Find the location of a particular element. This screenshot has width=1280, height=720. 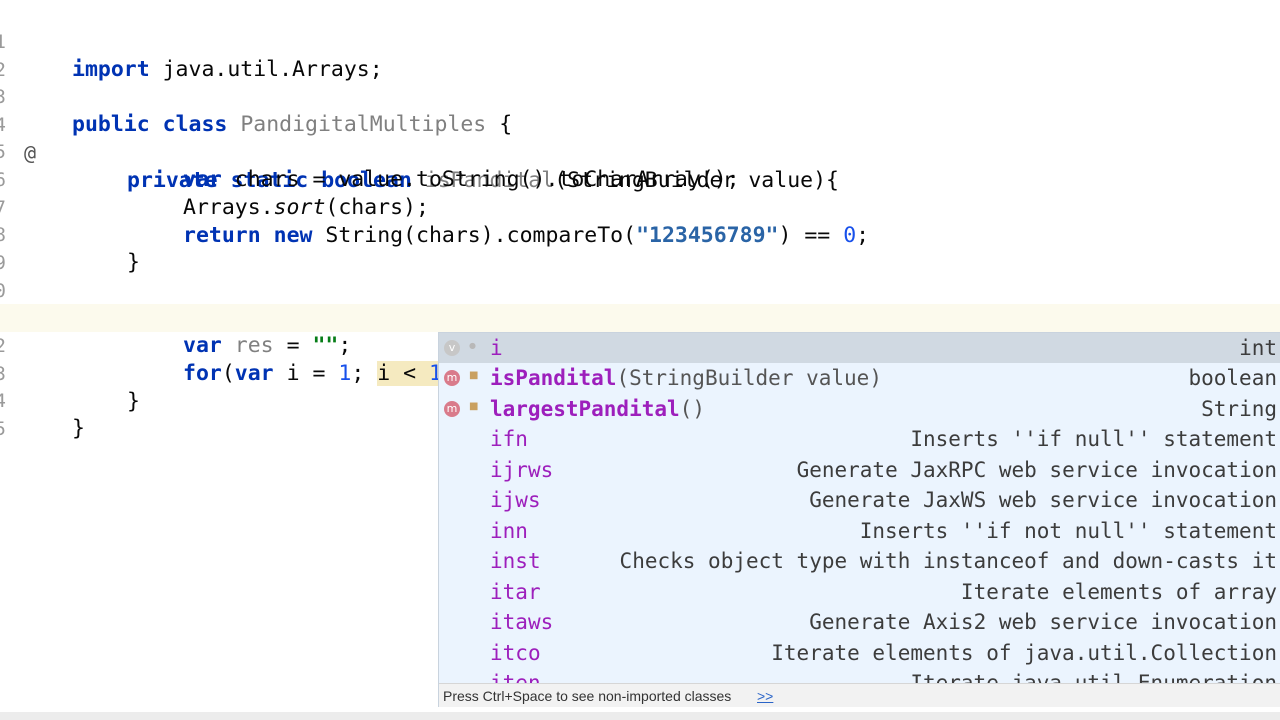

completion-type: int is located at coordinates (1258, 348).